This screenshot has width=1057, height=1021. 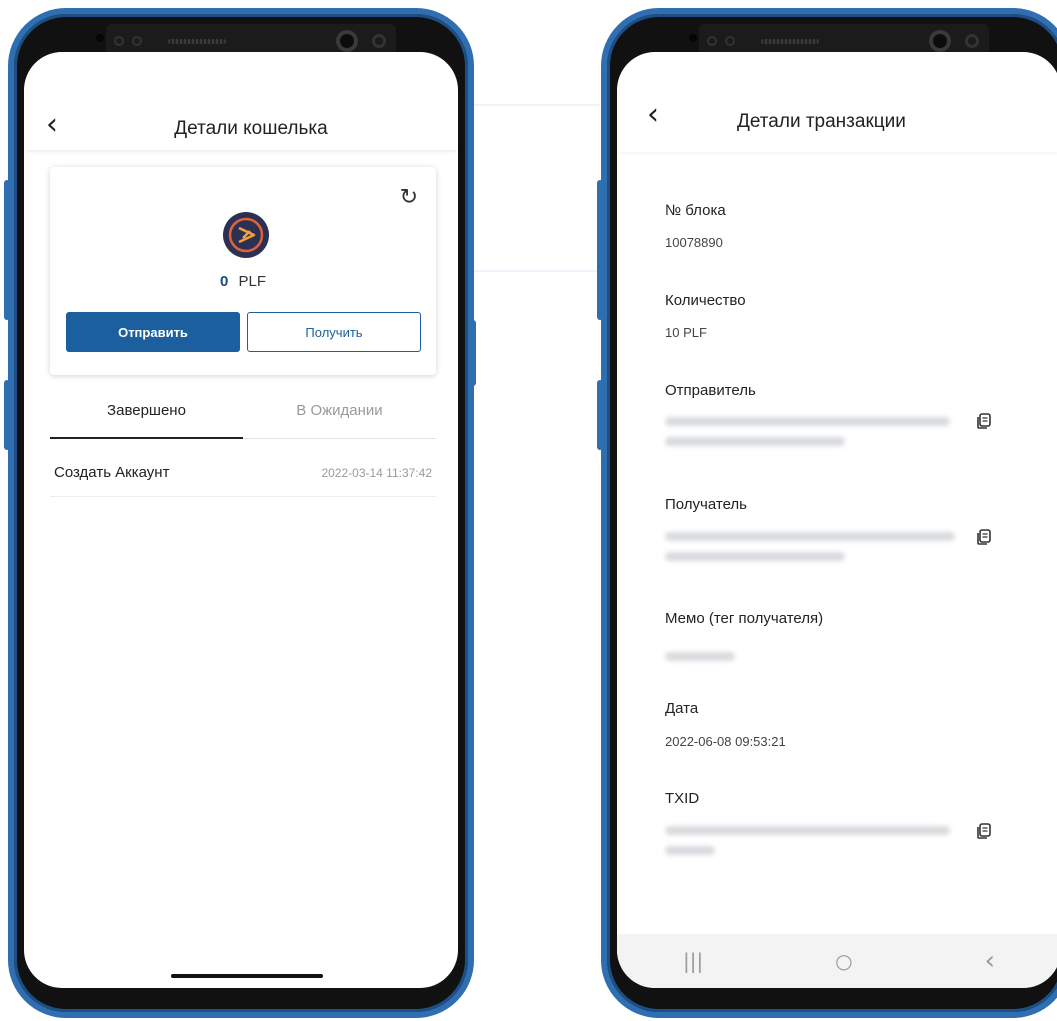 What do you see at coordinates (710, 390) in the screenshot?
I see `sender-label: Отправитель` at bounding box center [710, 390].